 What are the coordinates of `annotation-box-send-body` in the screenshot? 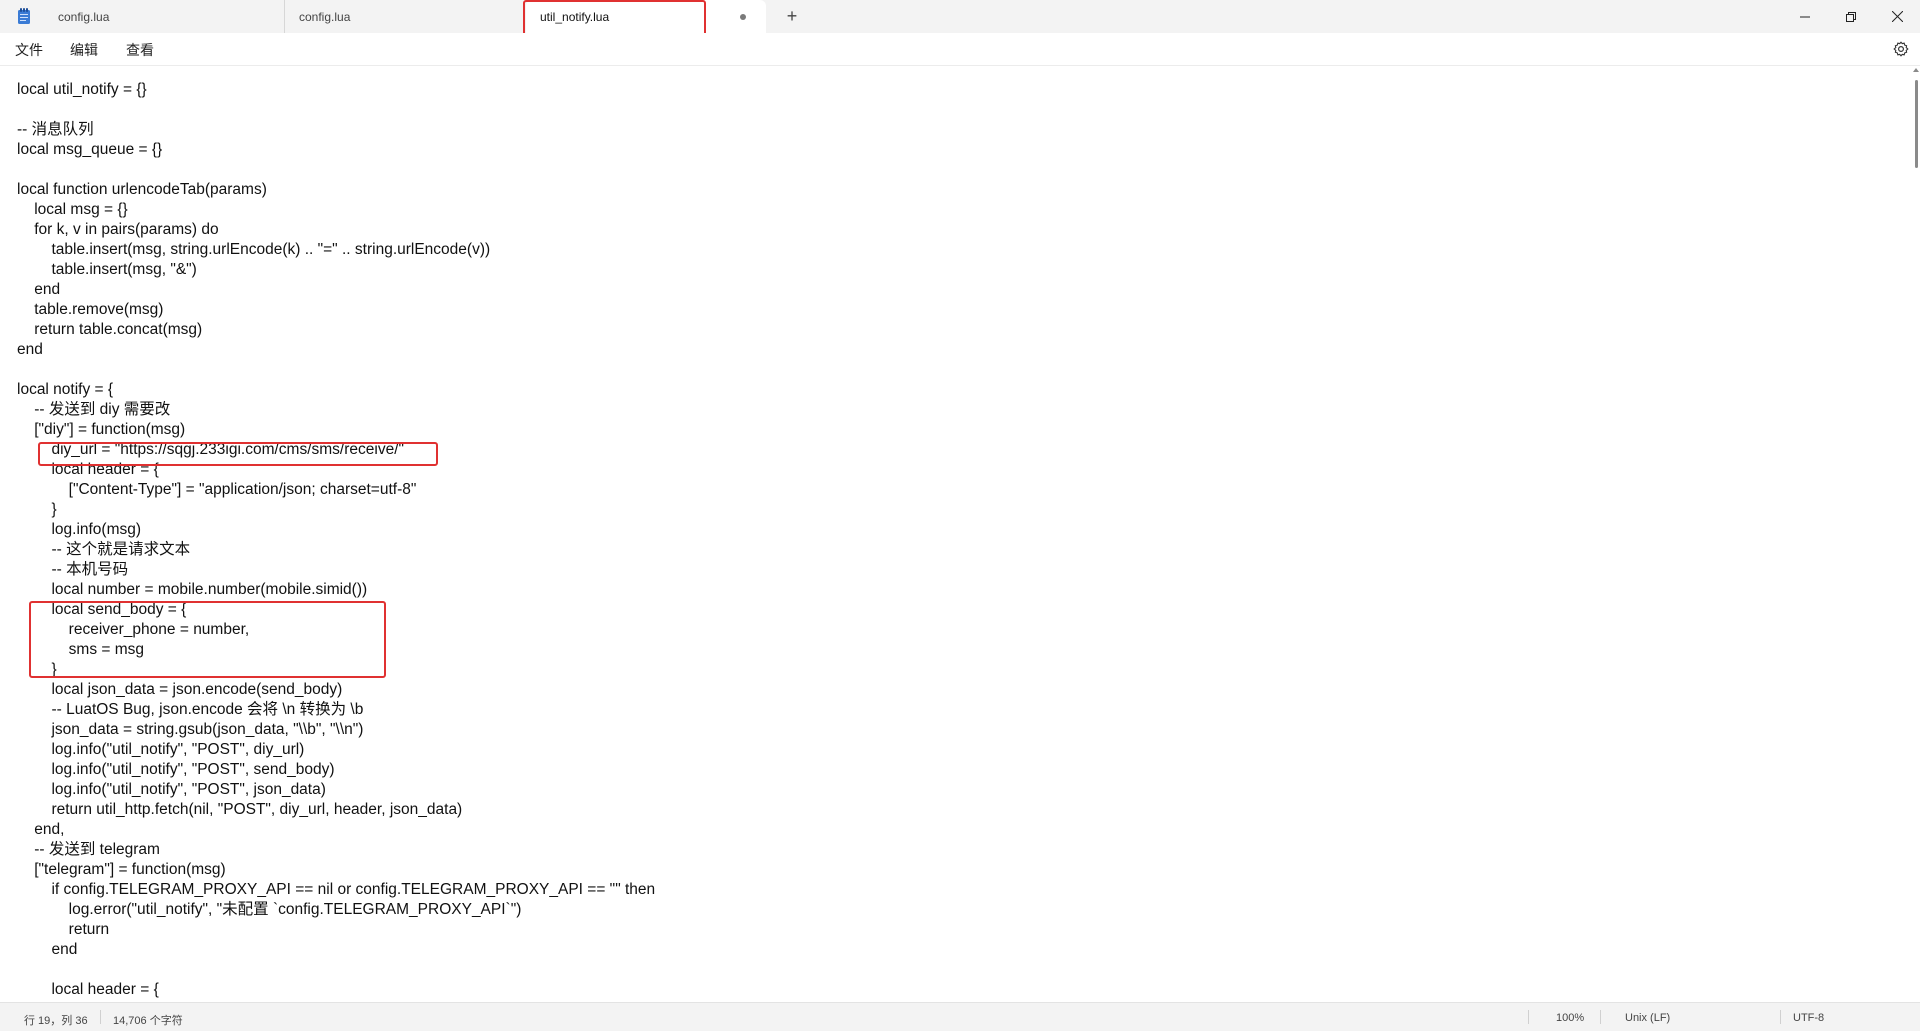 It's located at (207, 639).